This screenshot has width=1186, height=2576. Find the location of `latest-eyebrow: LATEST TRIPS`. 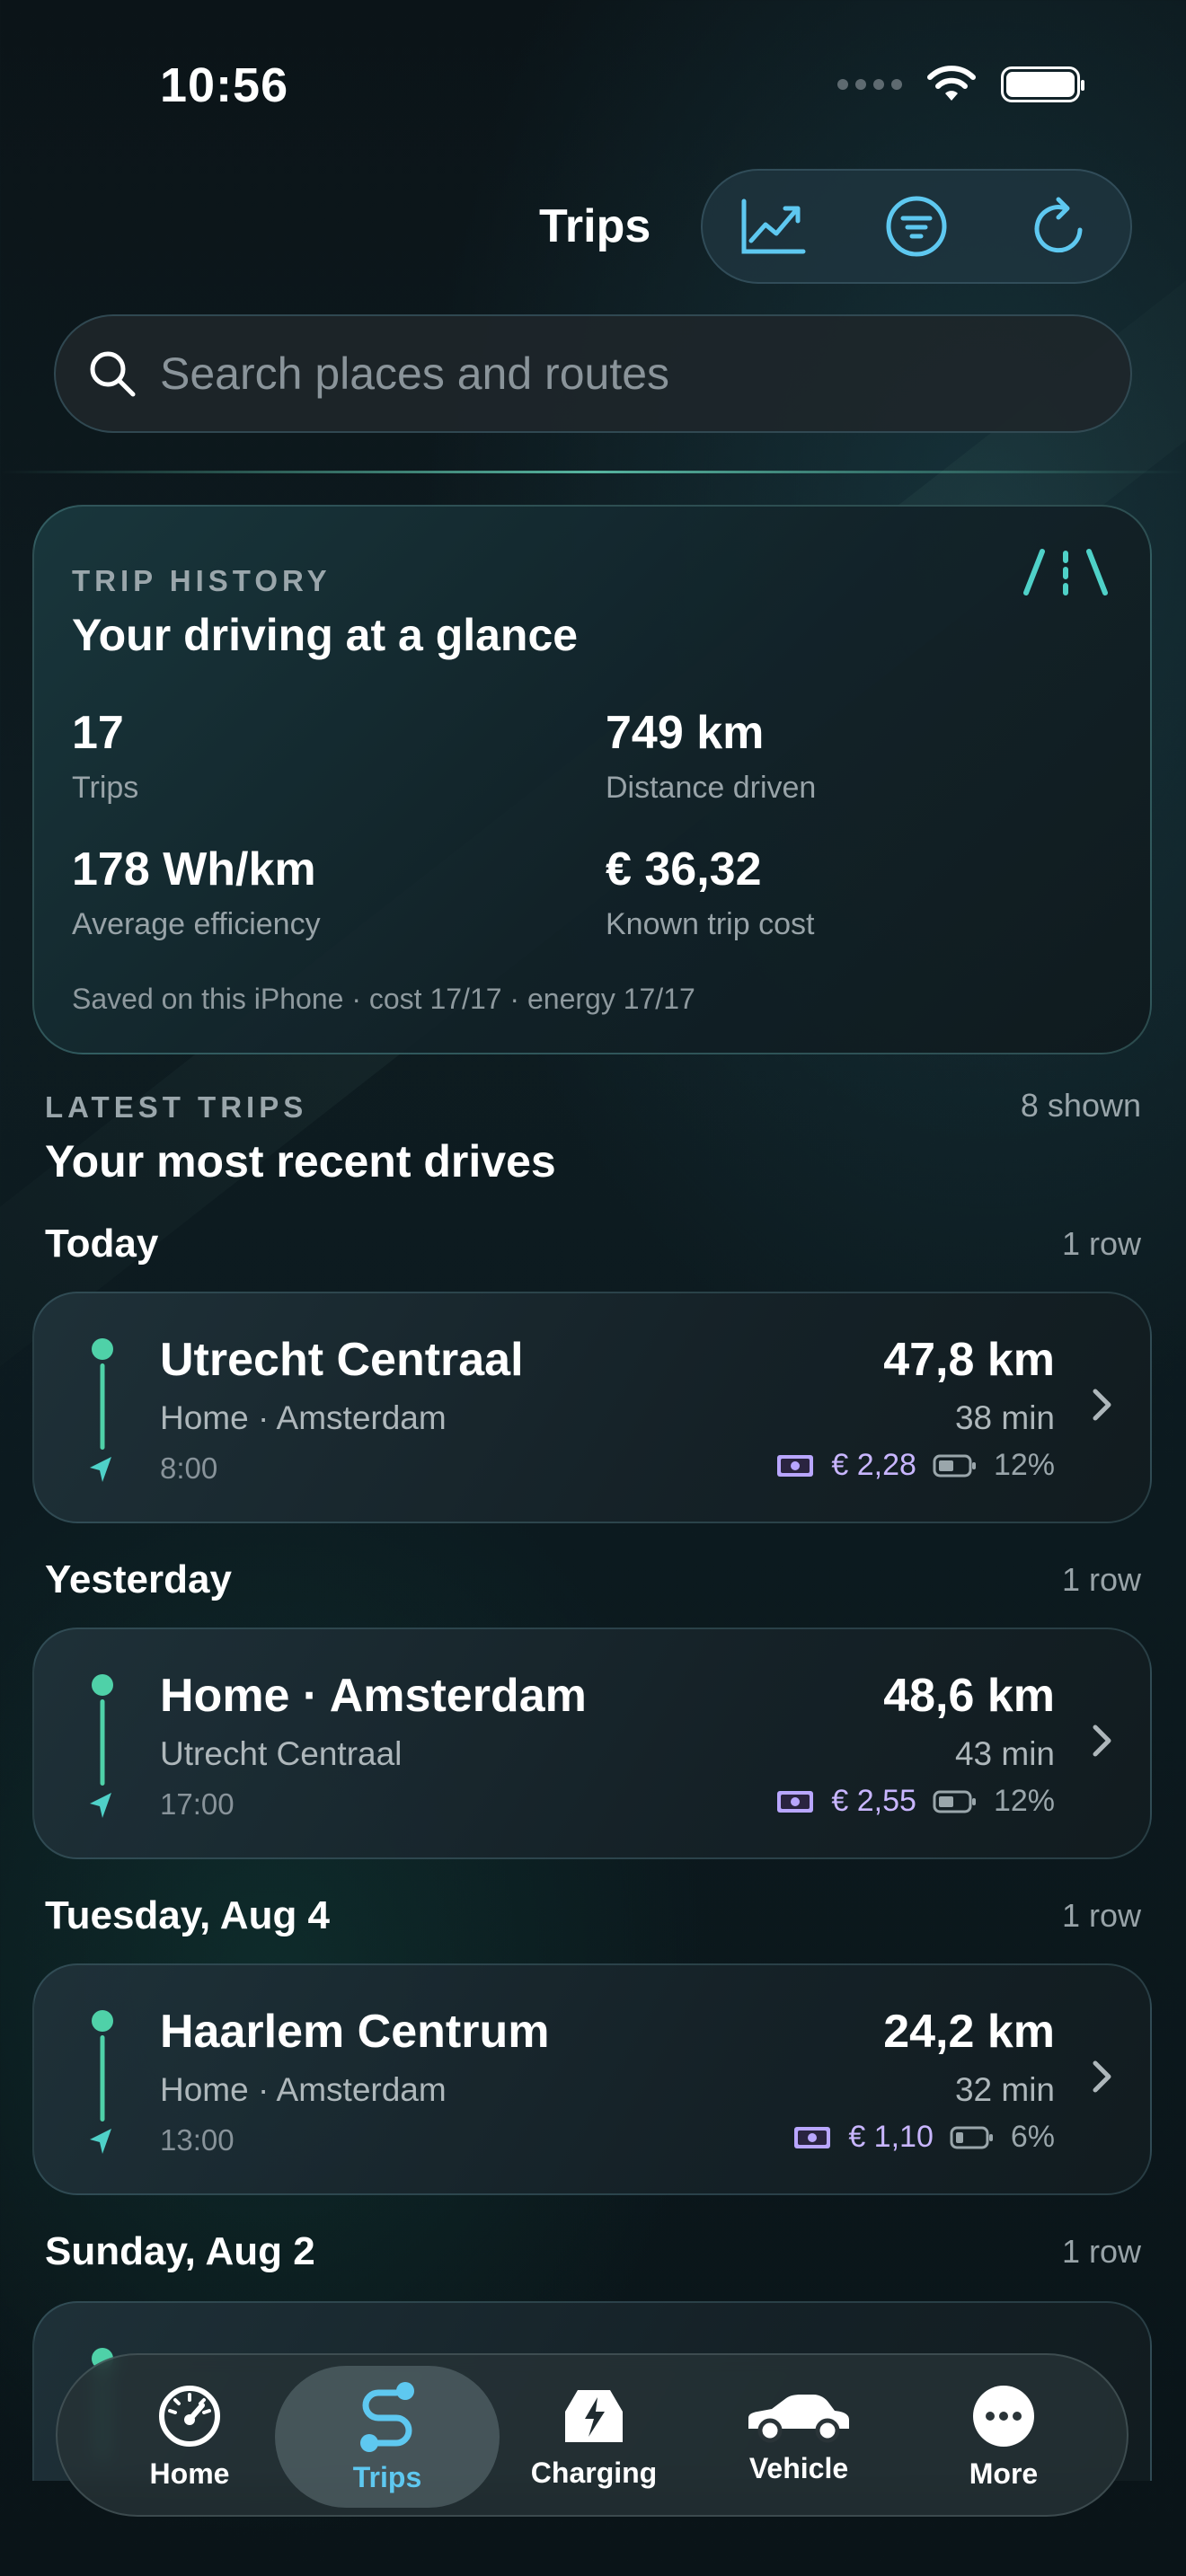

latest-eyebrow: LATEST TRIPS is located at coordinates (176, 1107).